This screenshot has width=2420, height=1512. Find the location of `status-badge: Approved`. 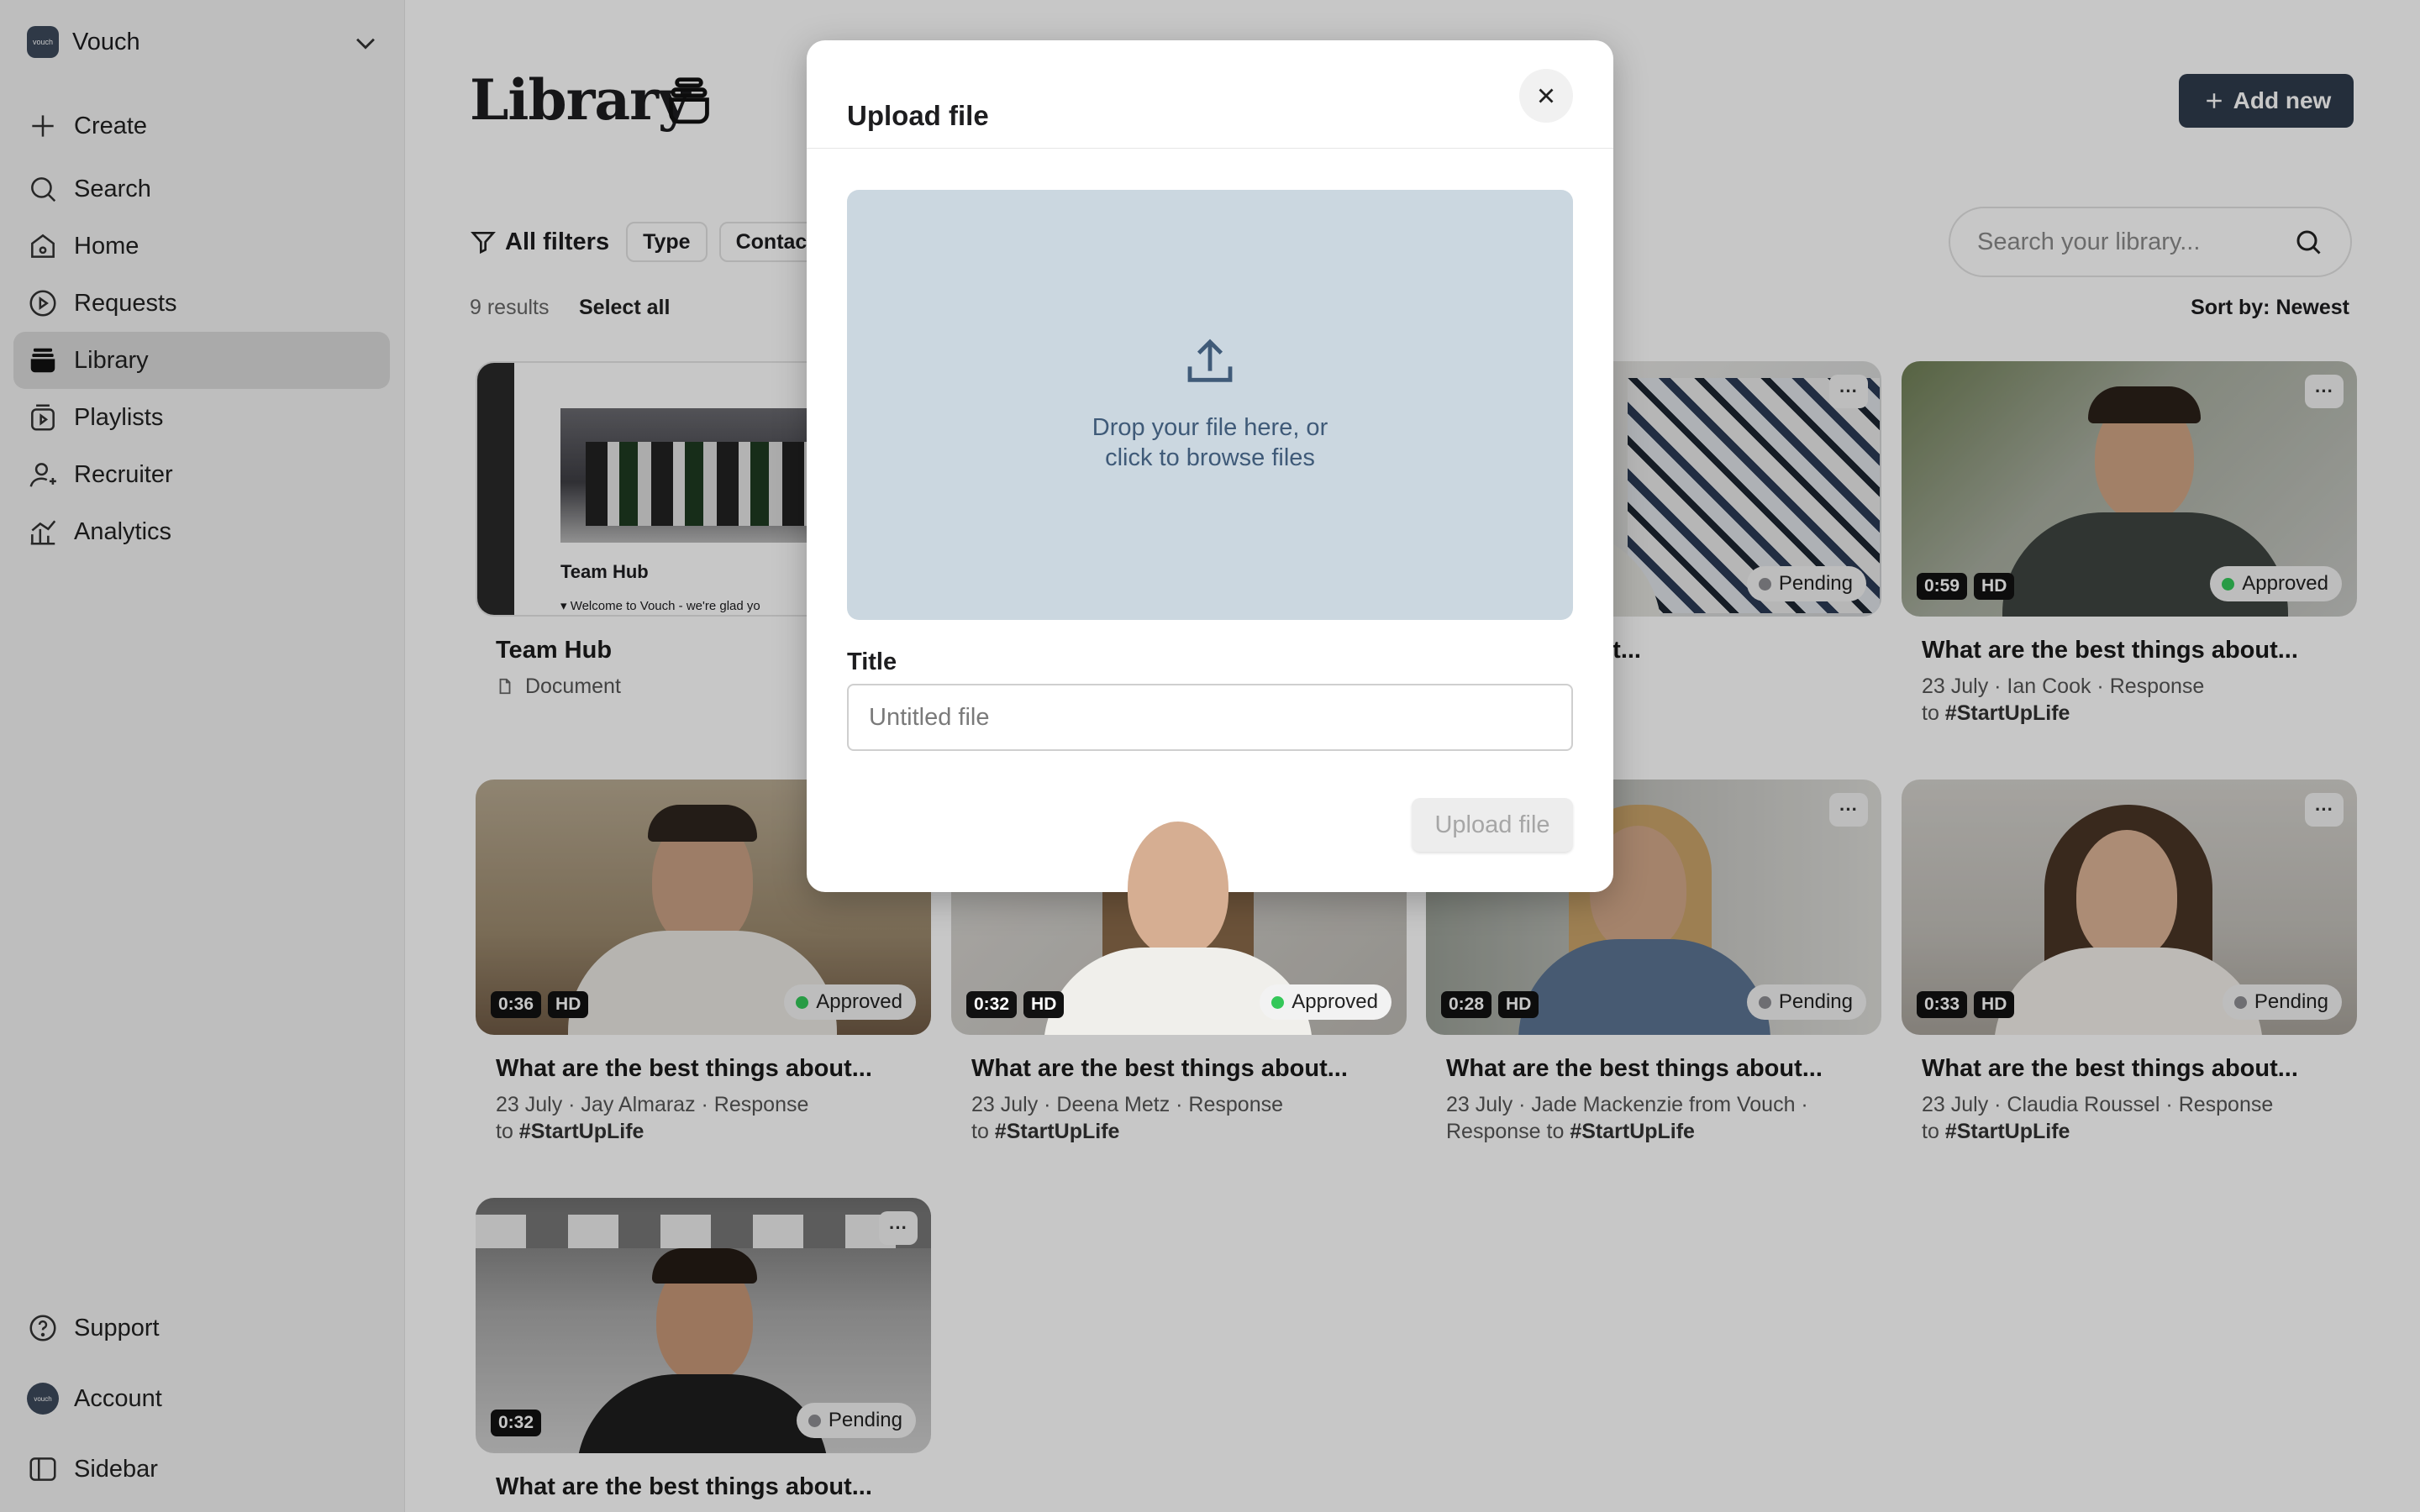

status-badge: Approved is located at coordinates (1326, 1002).